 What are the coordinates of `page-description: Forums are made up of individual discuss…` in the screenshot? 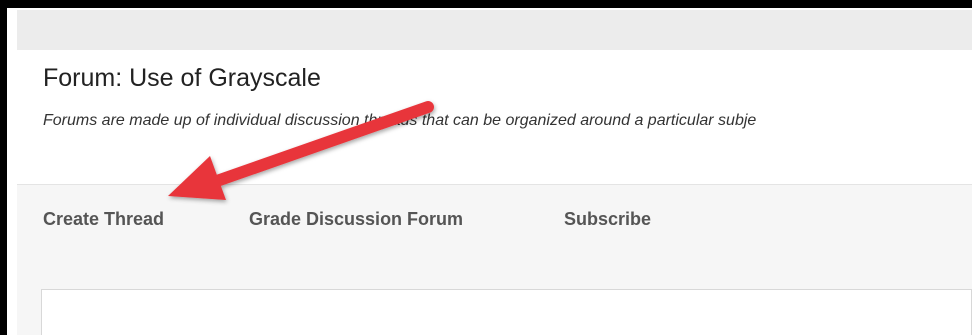 It's located at (400, 120).